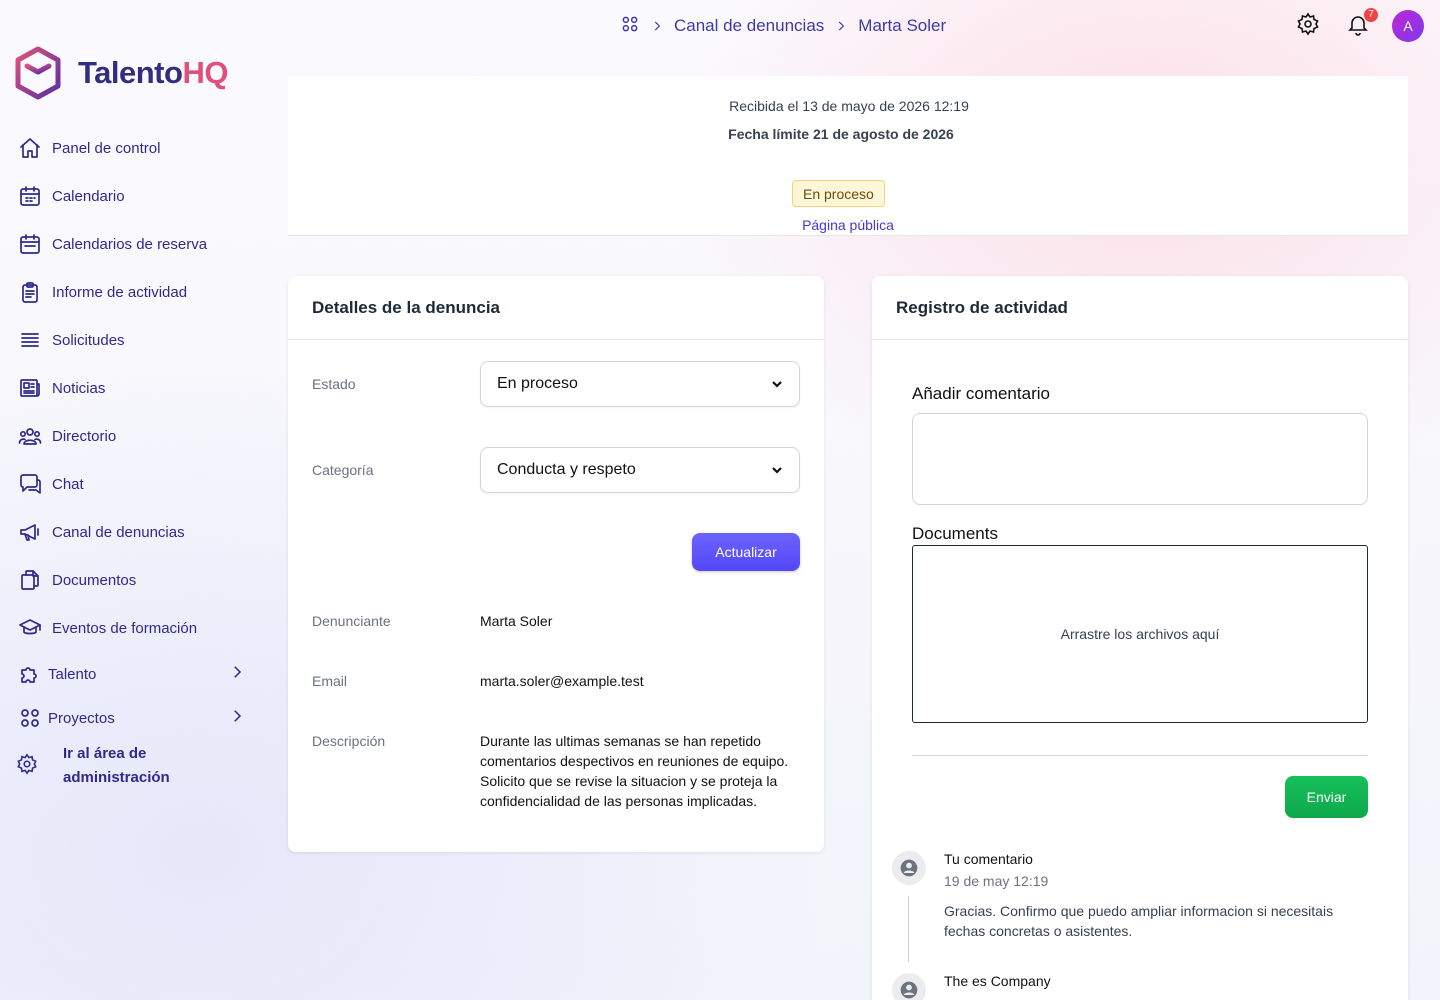 This screenshot has width=1440, height=1000. Describe the element at coordinates (908, 929) in the screenshot. I see `timeline-connector` at that location.